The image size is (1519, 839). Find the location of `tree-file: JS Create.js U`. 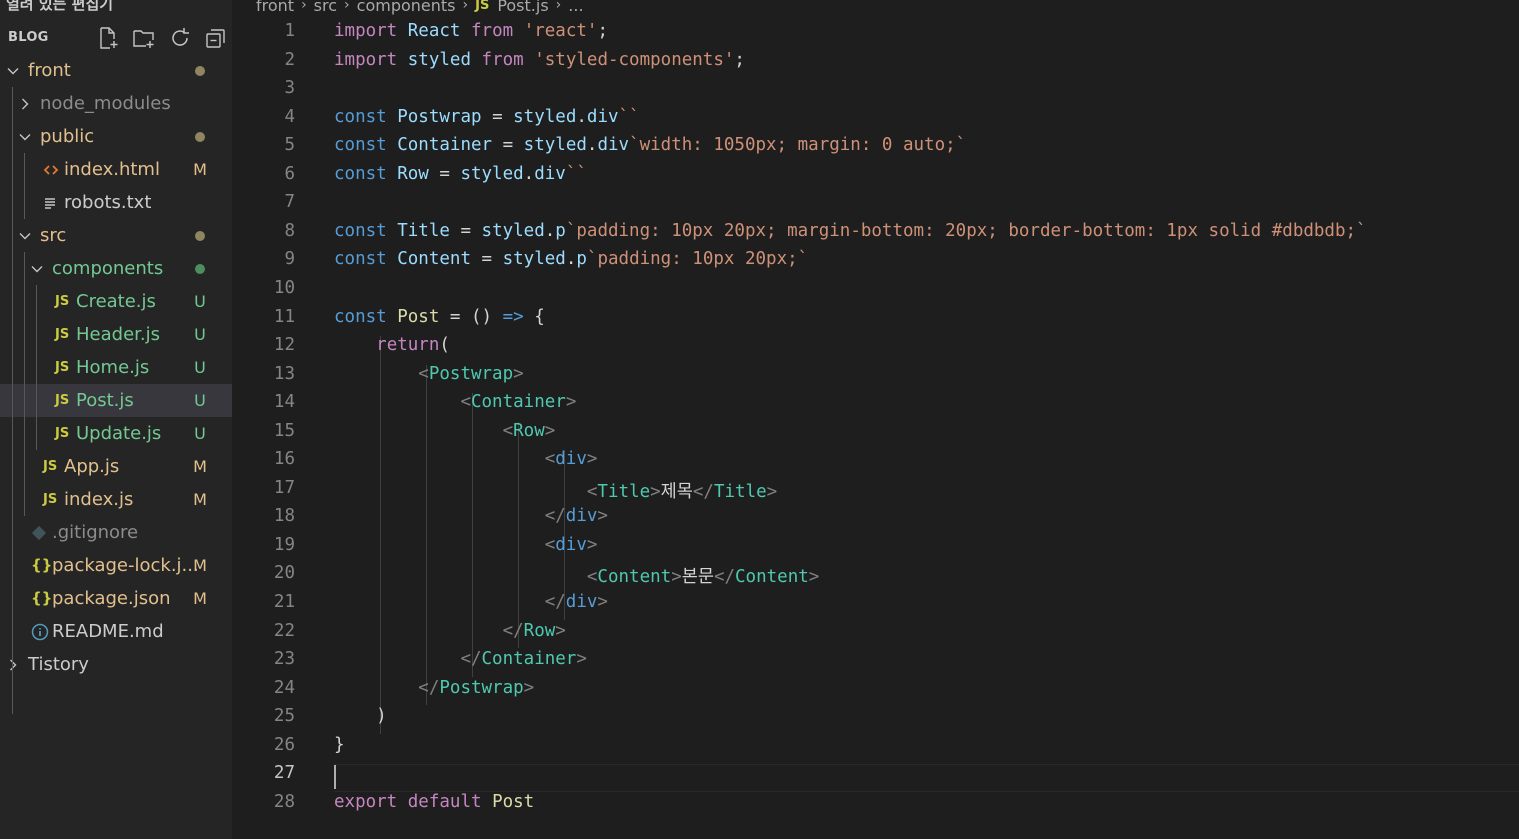

tree-file: JS Create.js U is located at coordinates (116, 301).